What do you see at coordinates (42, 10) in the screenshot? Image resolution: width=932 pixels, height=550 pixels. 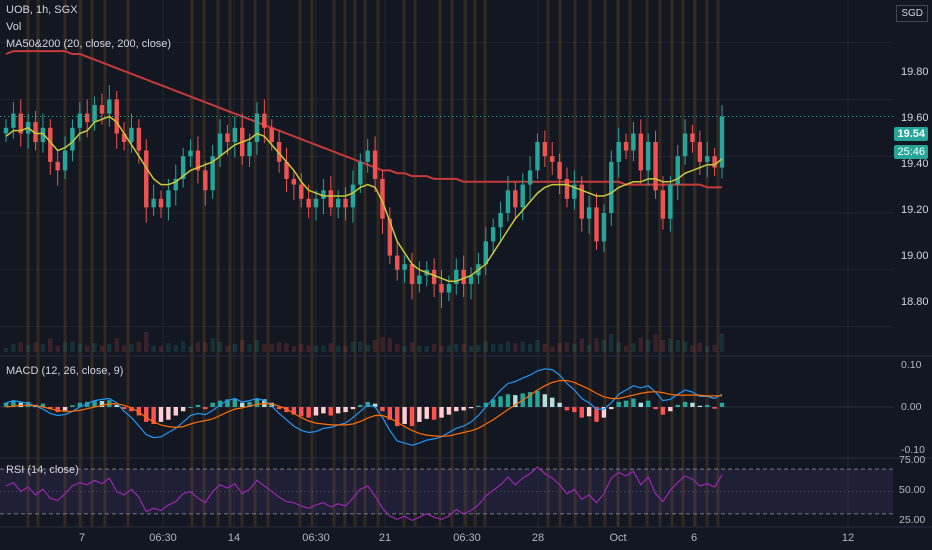 I see `symbol-header: UOB, 1h, SGX` at bounding box center [42, 10].